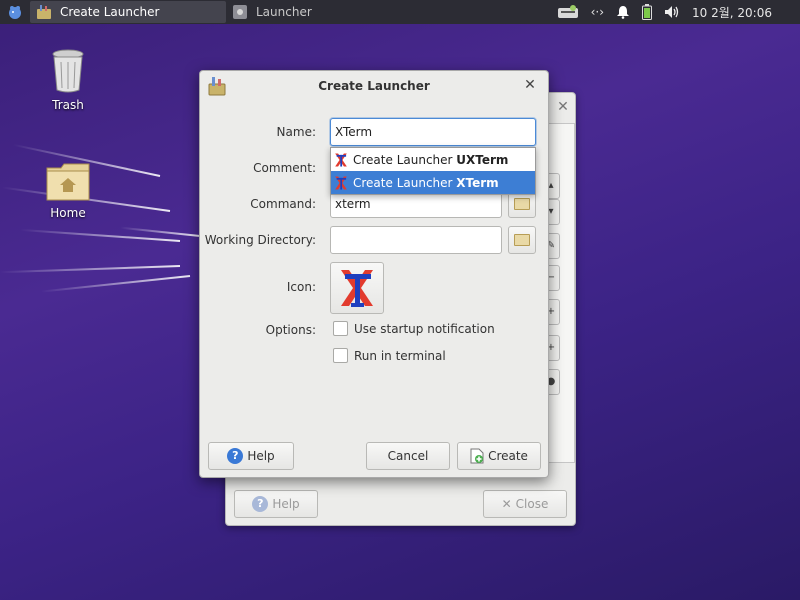 The height and width of the screenshot is (600, 800). I want to click on keyboard-icon, so click(568, 12).